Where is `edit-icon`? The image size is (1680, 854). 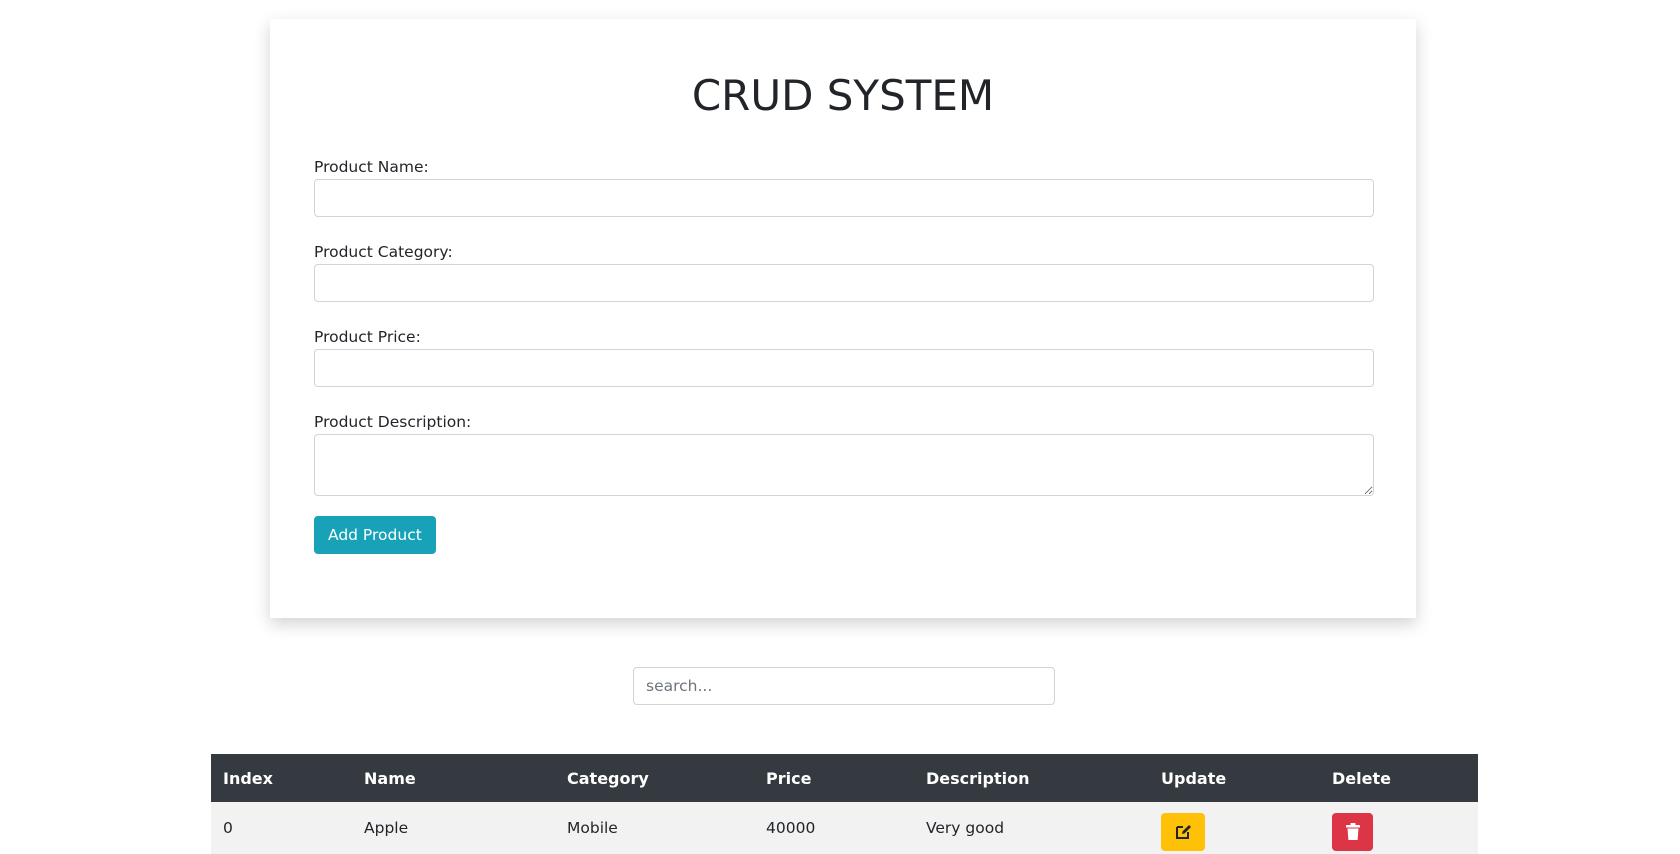 edit-icon is located at coordinates (1183, 832).